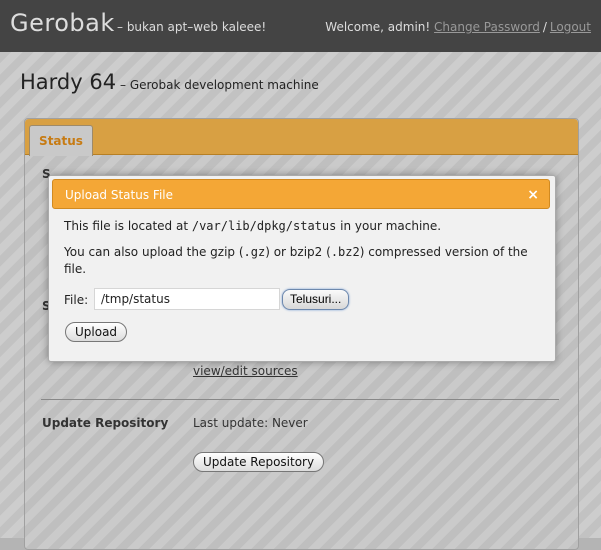 This screenshot has width=601, height=550. What do you see at coordinates (192, 27) in the screenshot?
I see `app-tagline: – bukan apt–web kaleee!` at bounding box center [192, 27].